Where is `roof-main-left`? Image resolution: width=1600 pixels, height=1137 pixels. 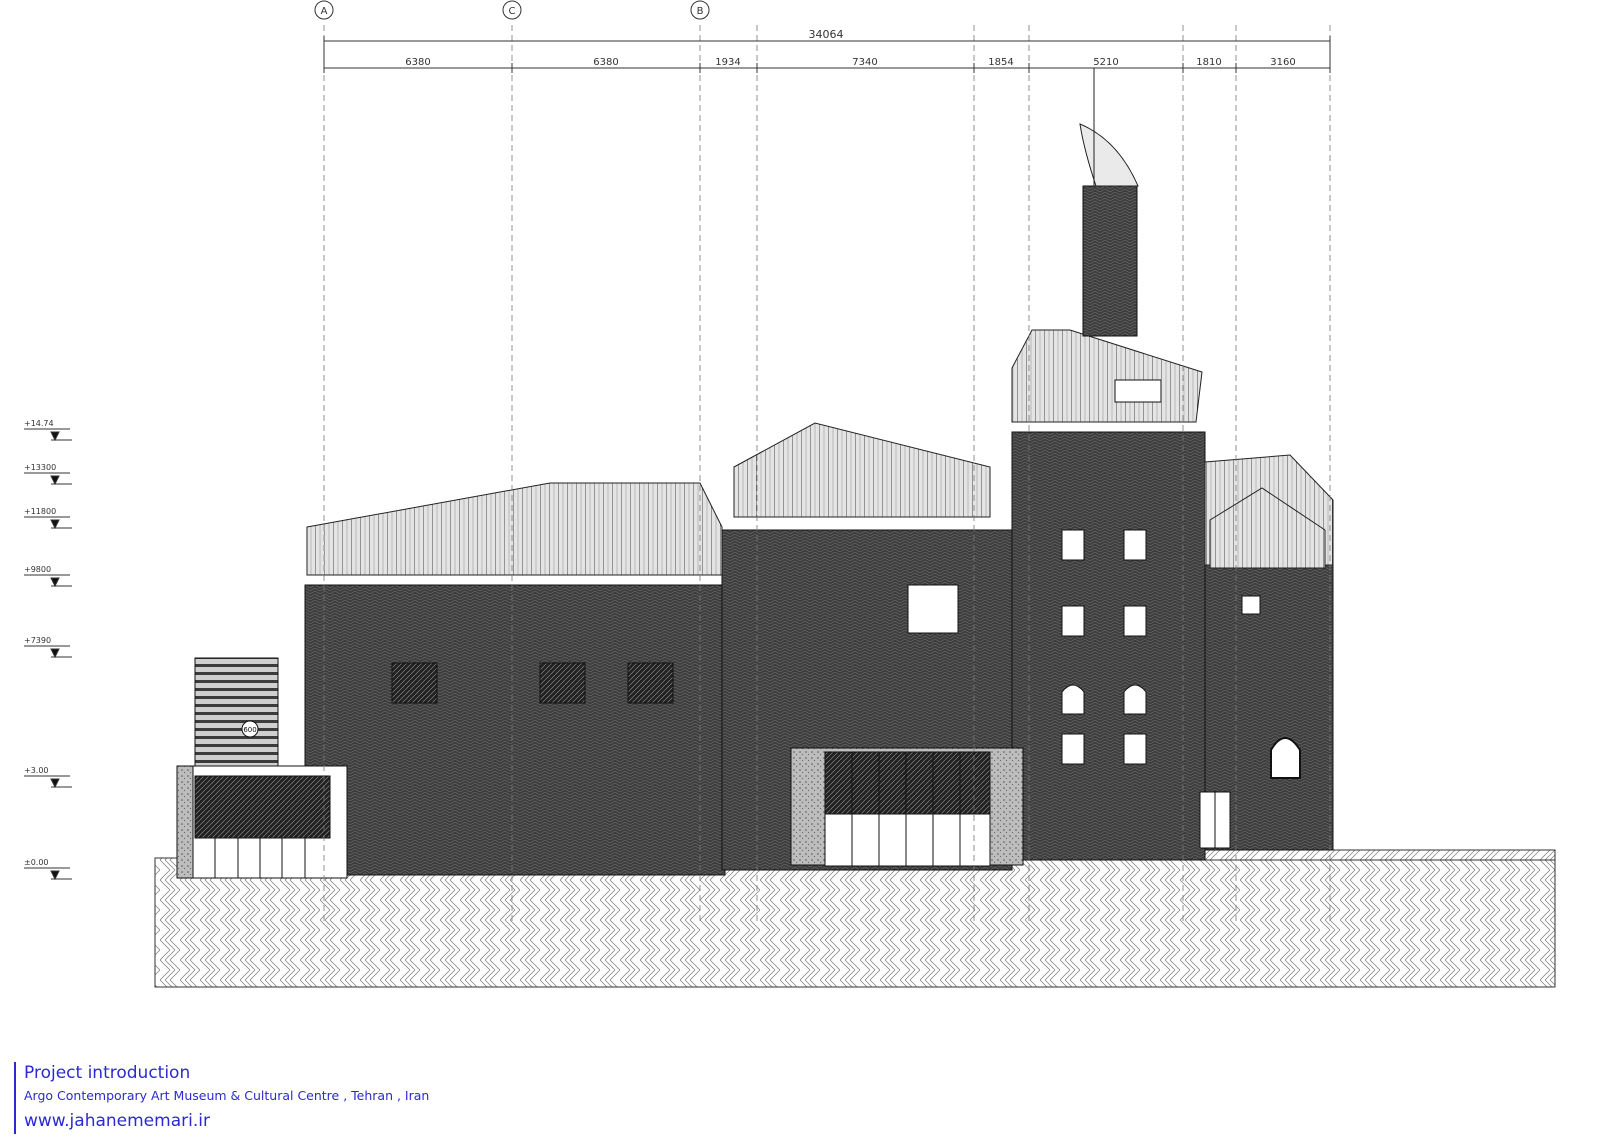 roof-main-left is located at coordinates (514, 529).